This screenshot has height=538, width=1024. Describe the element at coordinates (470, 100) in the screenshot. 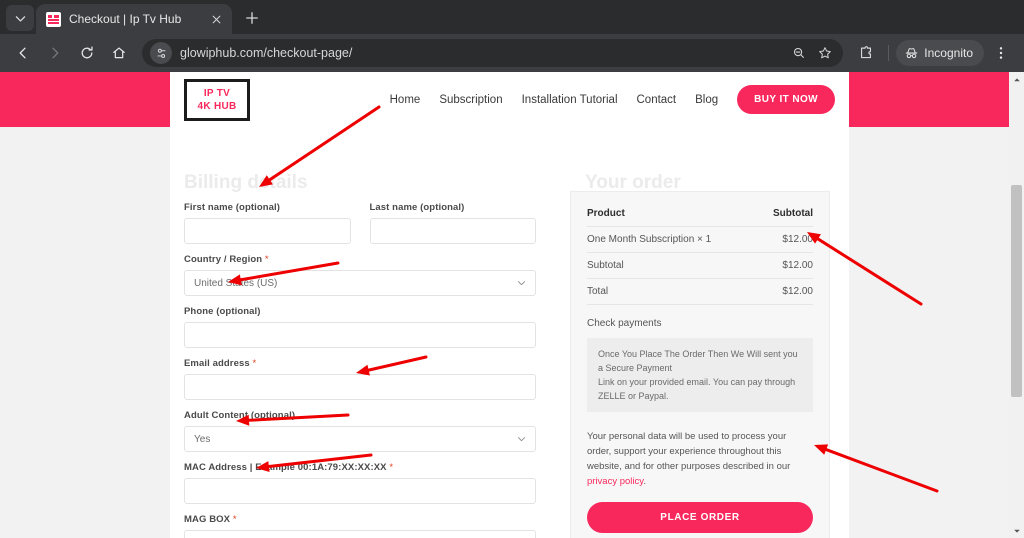

I see `nav-item-subscription: Subscription` at that location.